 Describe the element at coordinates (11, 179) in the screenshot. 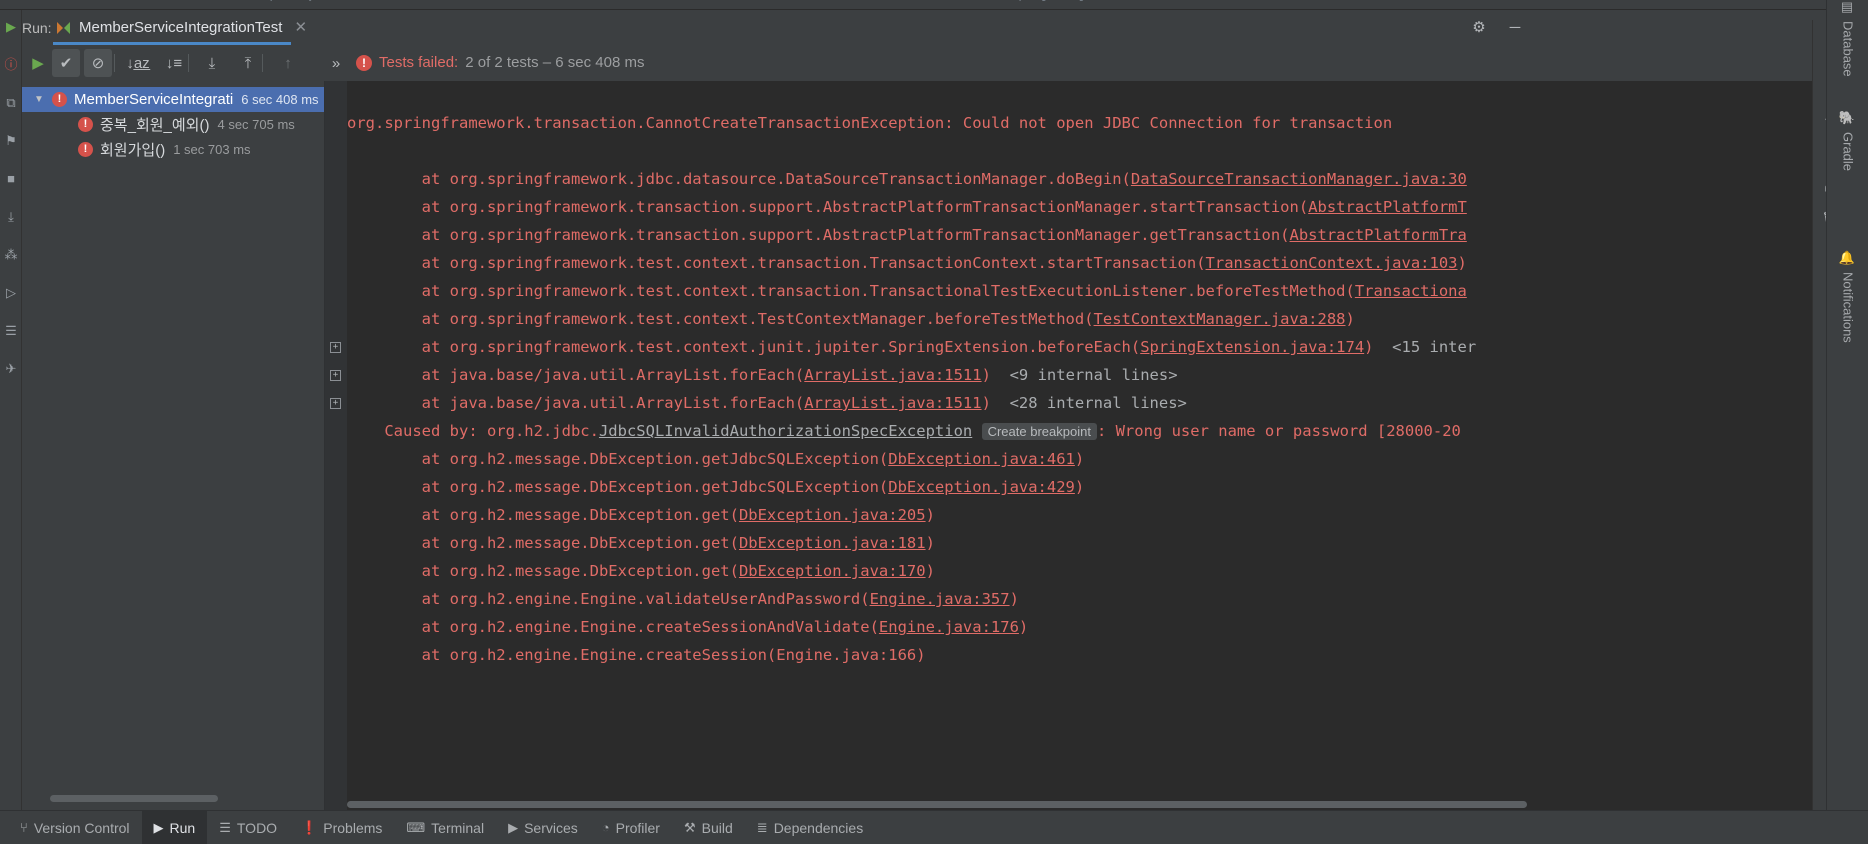

I see `build-icon: ■` at that location.